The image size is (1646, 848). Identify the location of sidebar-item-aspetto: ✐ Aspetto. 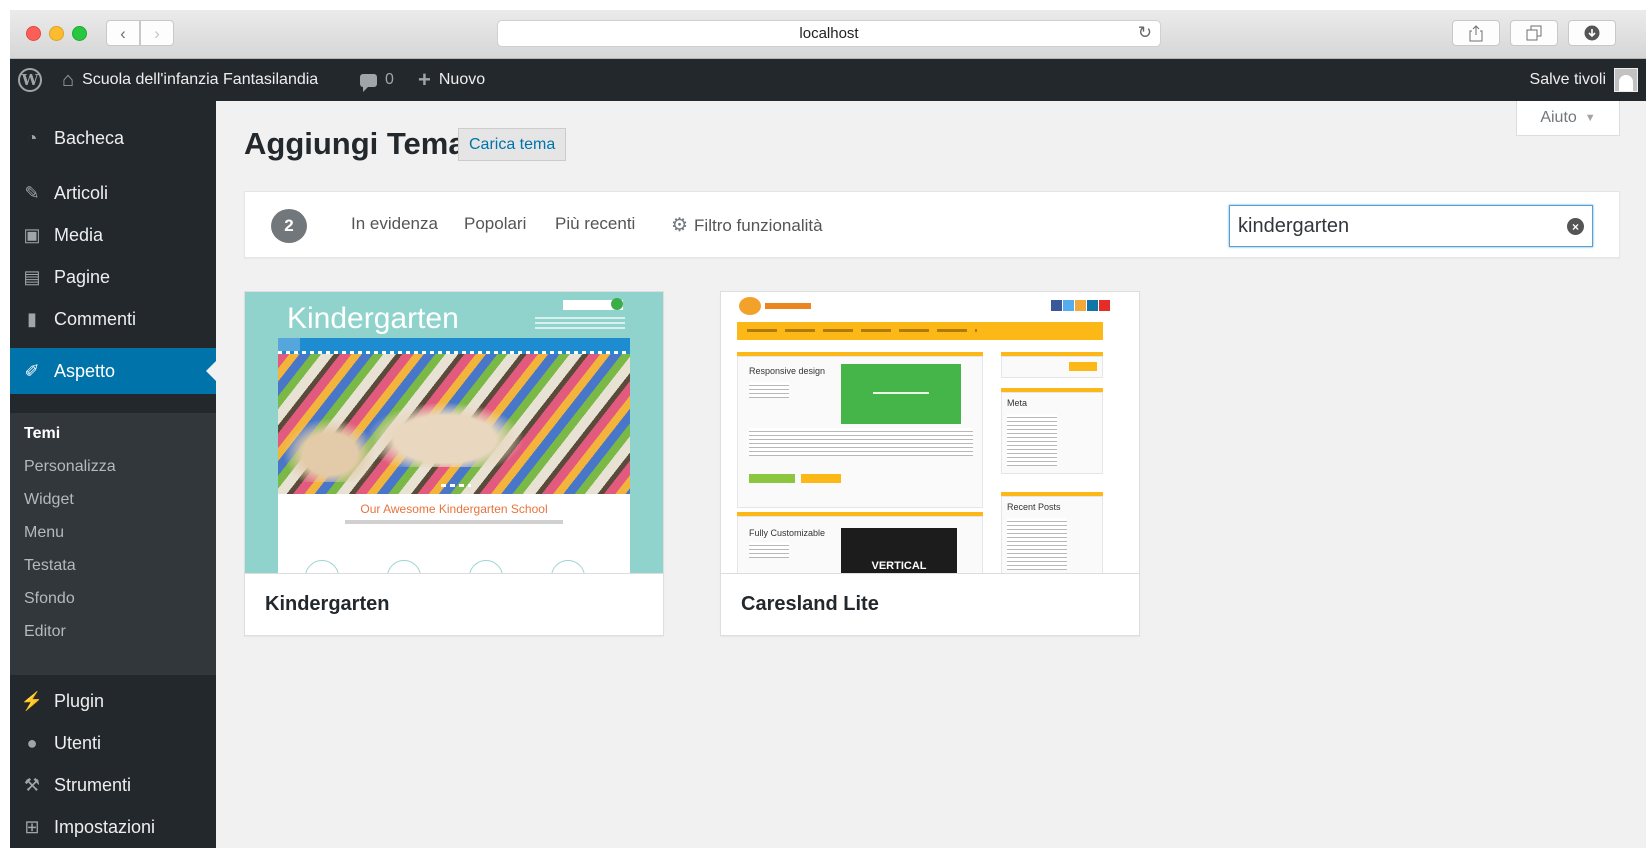
(113, 371).